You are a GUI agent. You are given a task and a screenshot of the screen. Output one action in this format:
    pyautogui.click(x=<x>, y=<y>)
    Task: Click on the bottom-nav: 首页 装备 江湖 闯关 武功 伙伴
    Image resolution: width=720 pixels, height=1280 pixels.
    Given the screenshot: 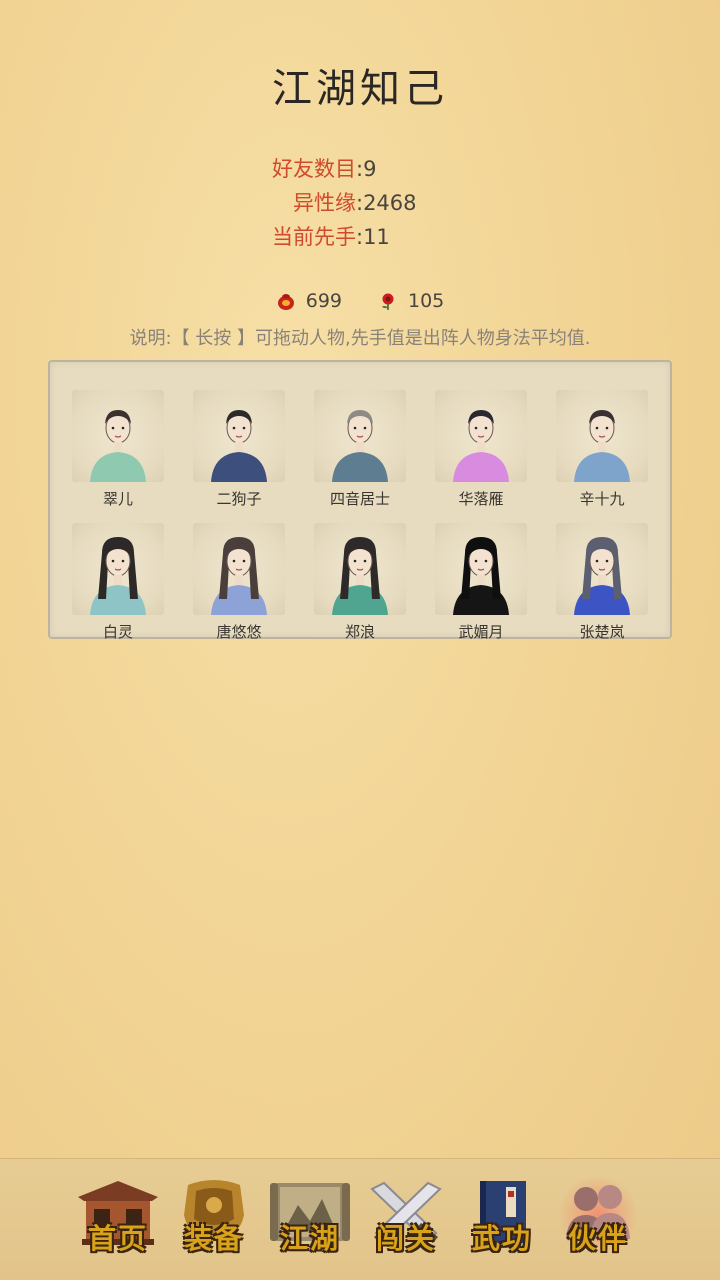 What is the action you would take?
    pyautogui.click(x=360, y=1219)
    